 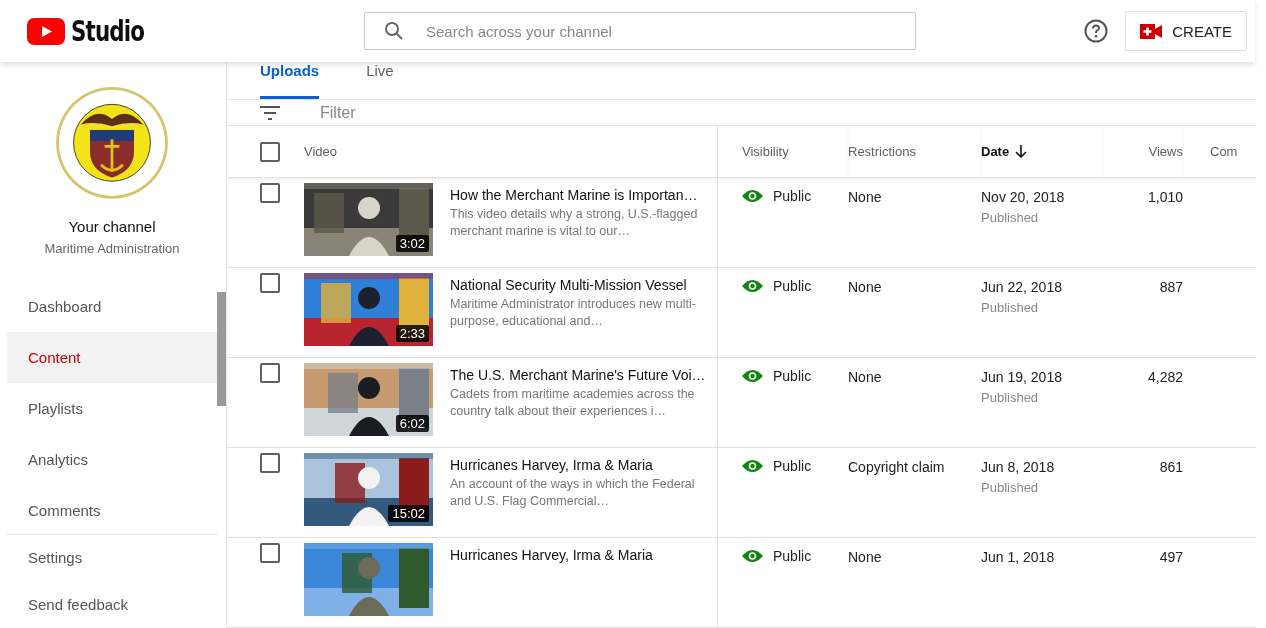 What do you see at coordinates (1022, 377) in the screenshot?
I see `date-text: Jun 19, 2018` at bounding box center [1022, 377].